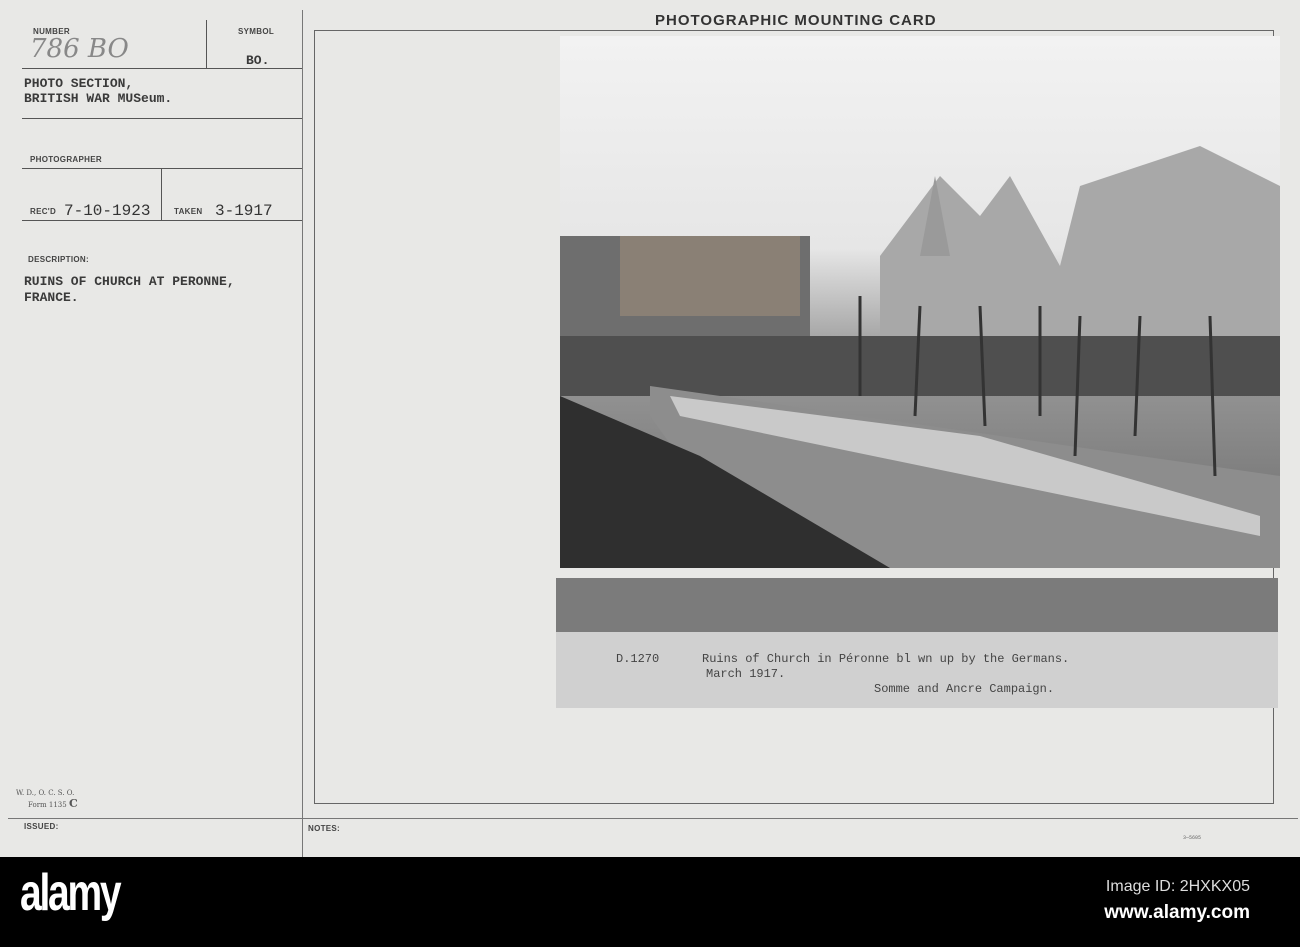 The height and width of the screenshot is (947, 1300). Describe the element at coordinates (45, 793) in the screenshot. I see `form-line-1: W. D., O. C. S. O.` at that location.